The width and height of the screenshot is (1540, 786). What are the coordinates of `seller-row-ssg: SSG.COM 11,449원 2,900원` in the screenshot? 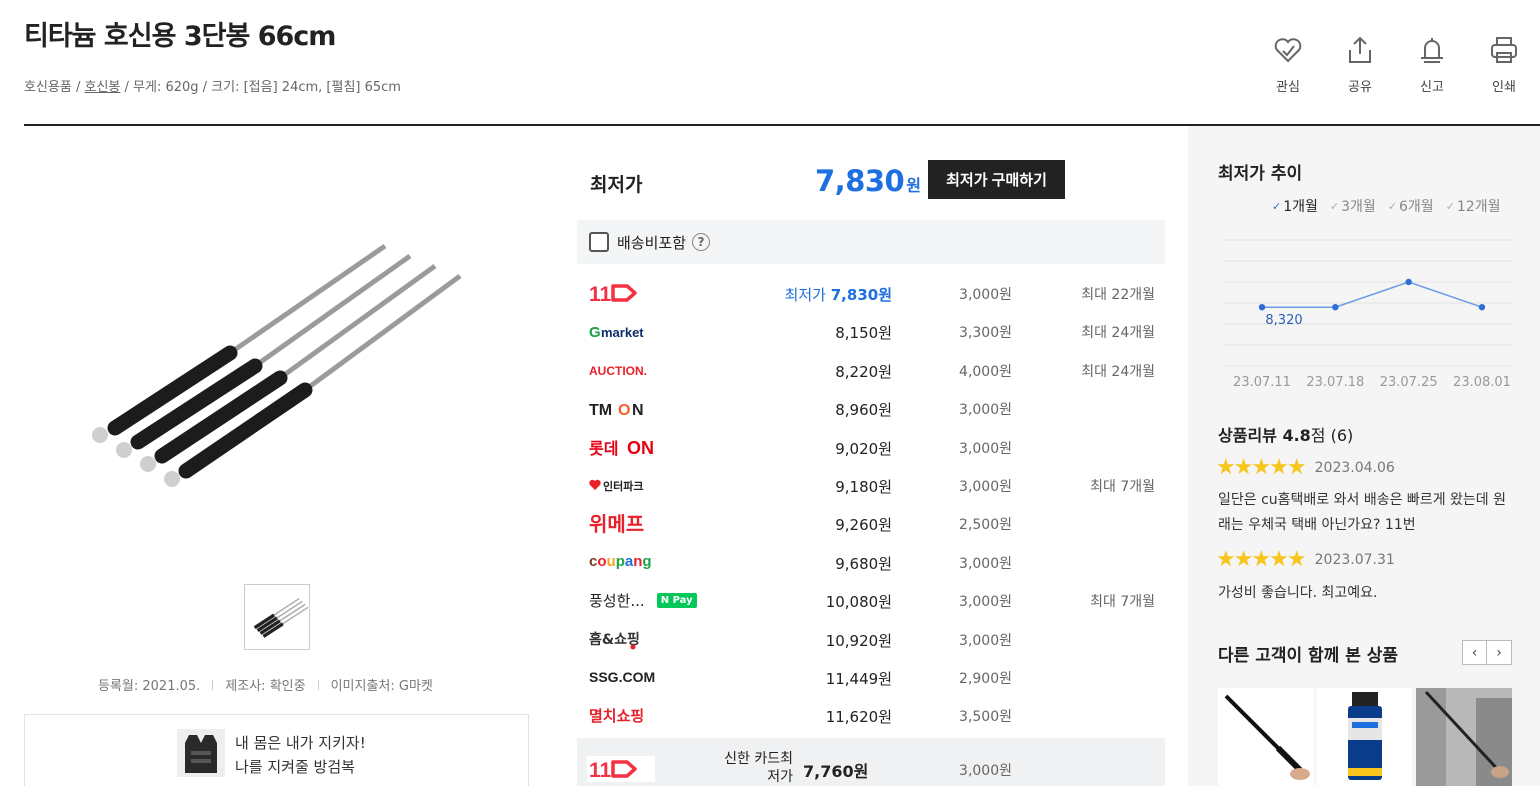 It's located at (871, 677).